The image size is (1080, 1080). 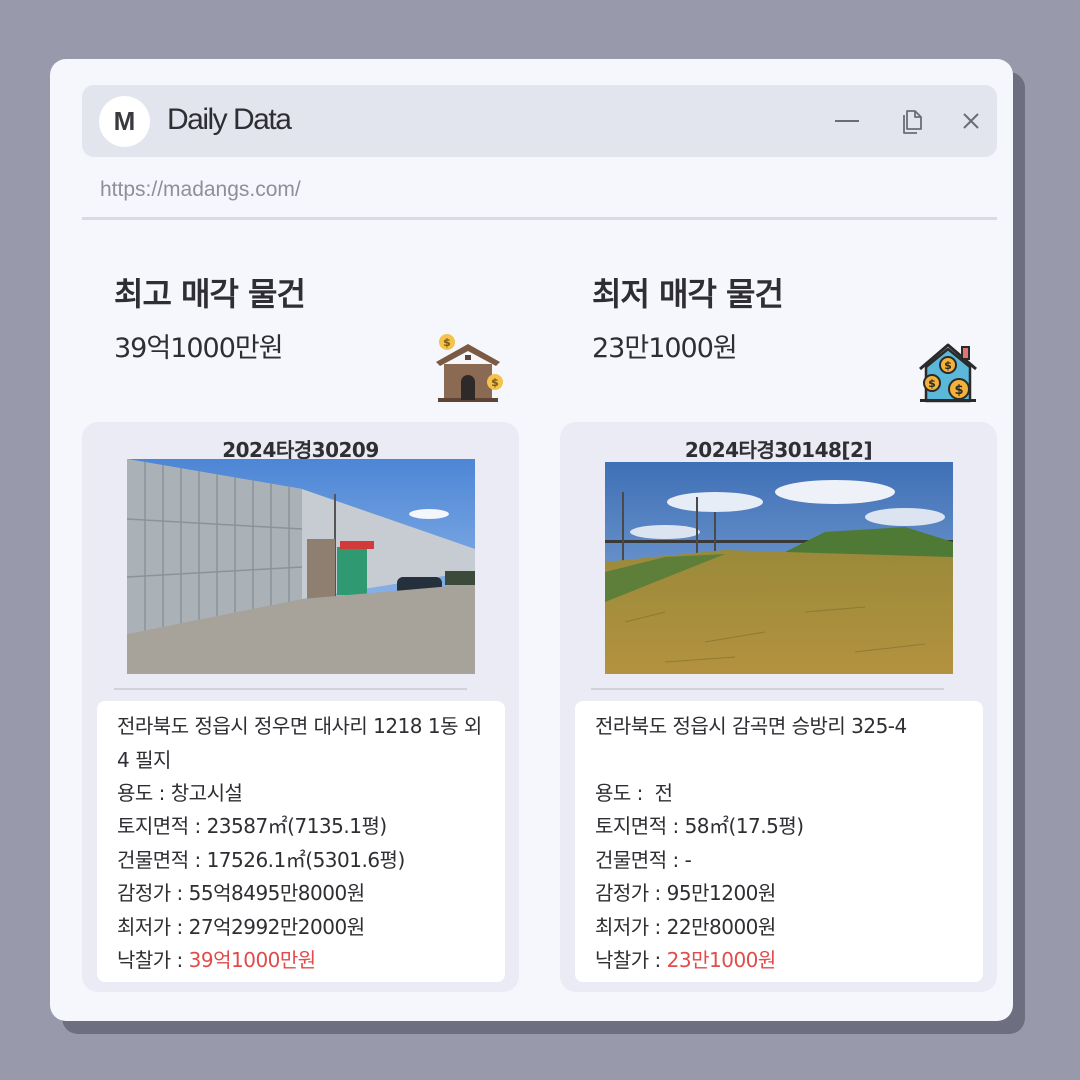 I want to click on usage-value: 창고시설, so click(x=206, y=793).